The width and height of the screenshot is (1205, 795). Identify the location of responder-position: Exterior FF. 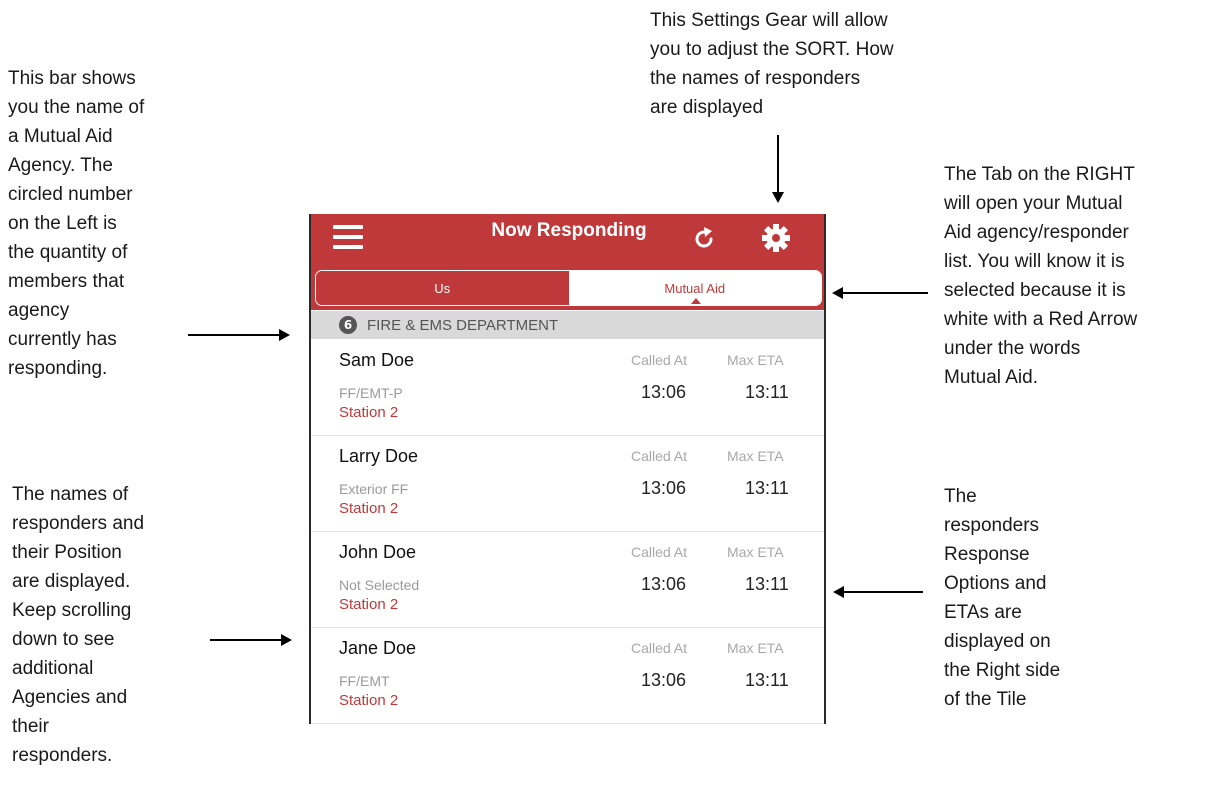
(374, 489).